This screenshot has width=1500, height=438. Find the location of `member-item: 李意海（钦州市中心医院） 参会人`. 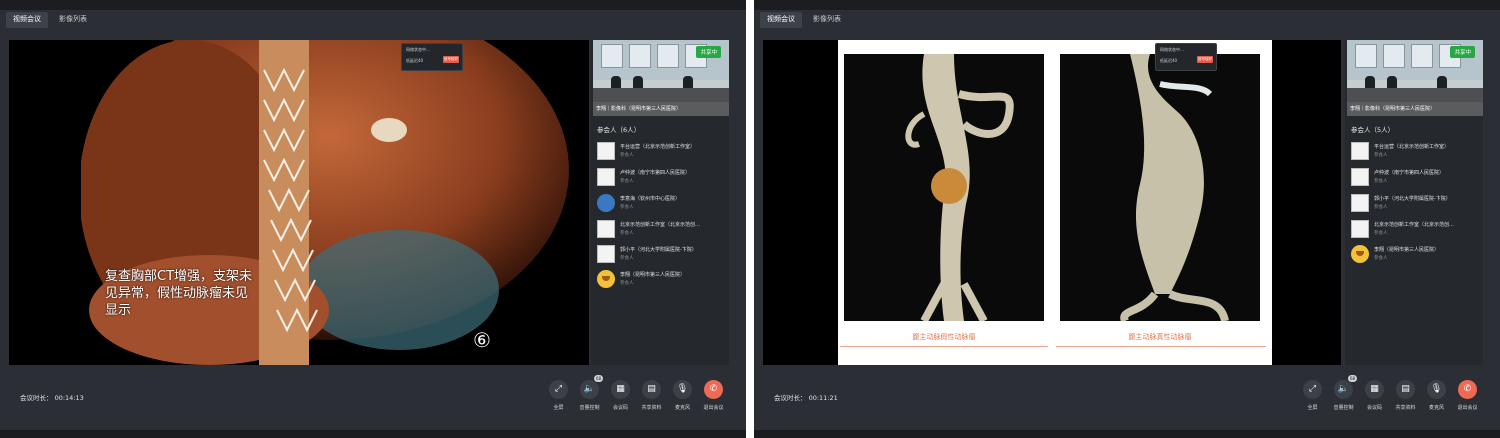

member-item: 李意海（钦州市中心医院） 参会人 is located at coordinates (661, 204).